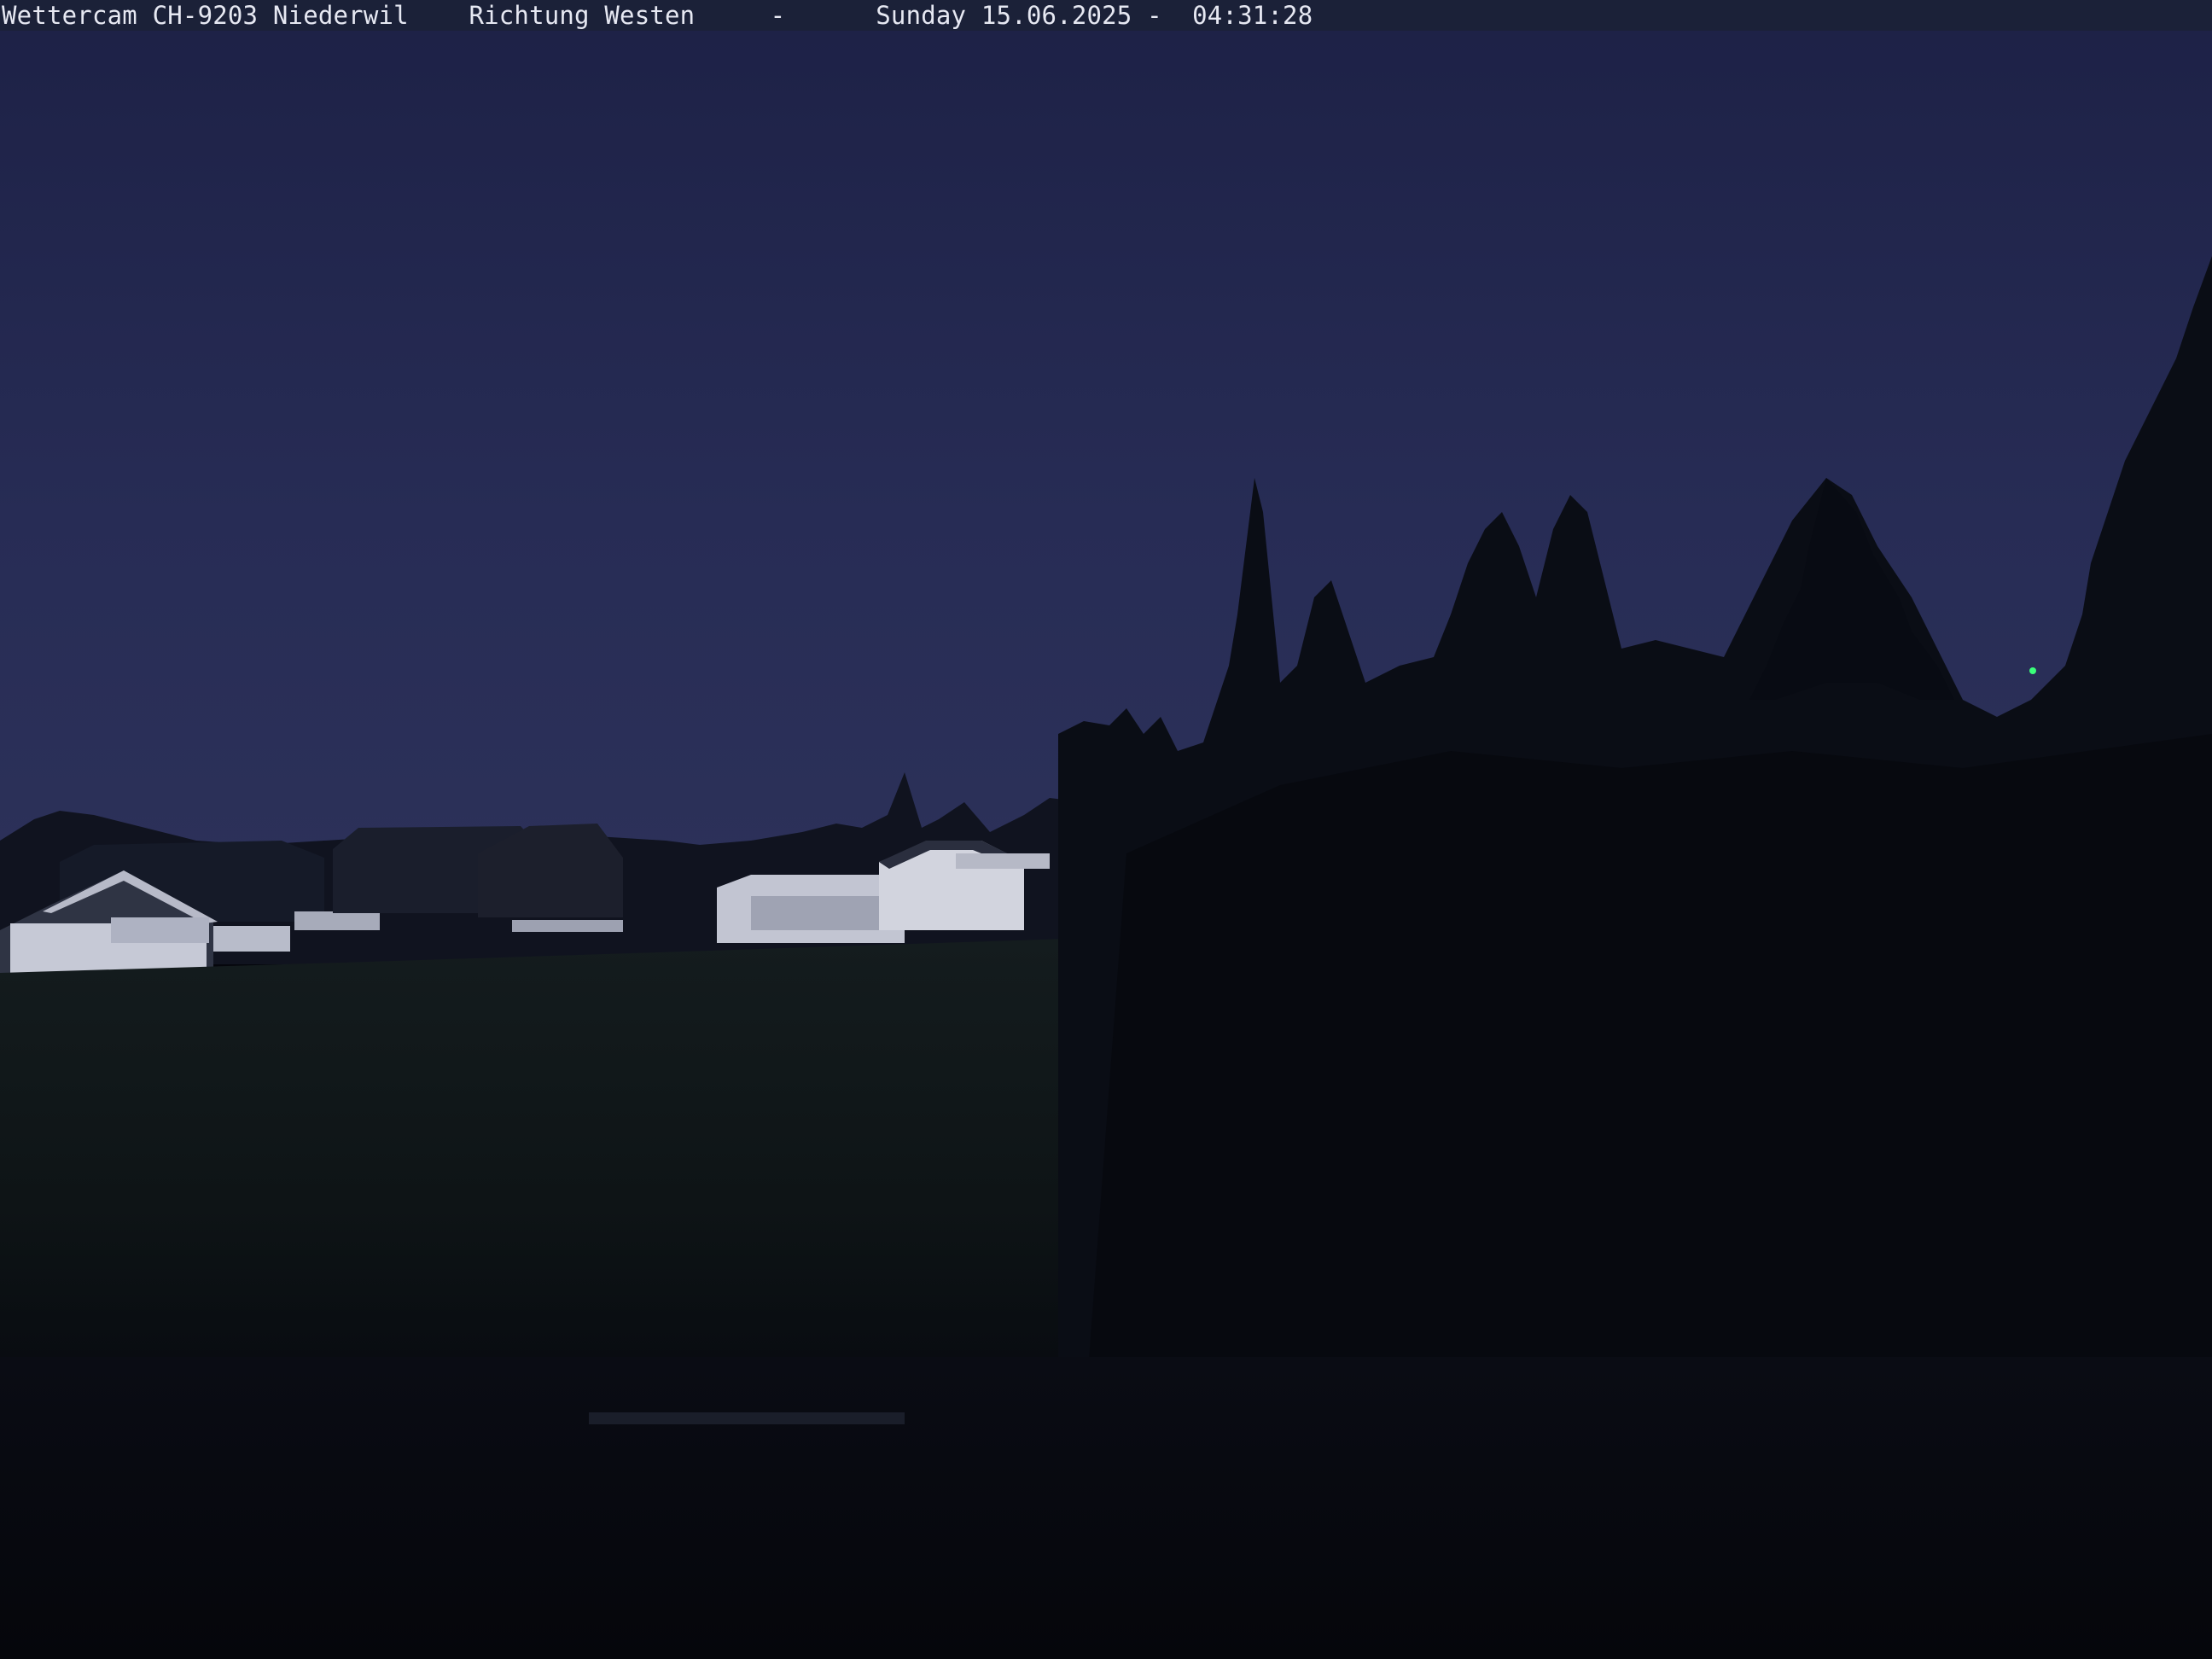 The width and height of the screenshot is (2212, 1659). I want to click on fence-rail, so click(747, 1418).